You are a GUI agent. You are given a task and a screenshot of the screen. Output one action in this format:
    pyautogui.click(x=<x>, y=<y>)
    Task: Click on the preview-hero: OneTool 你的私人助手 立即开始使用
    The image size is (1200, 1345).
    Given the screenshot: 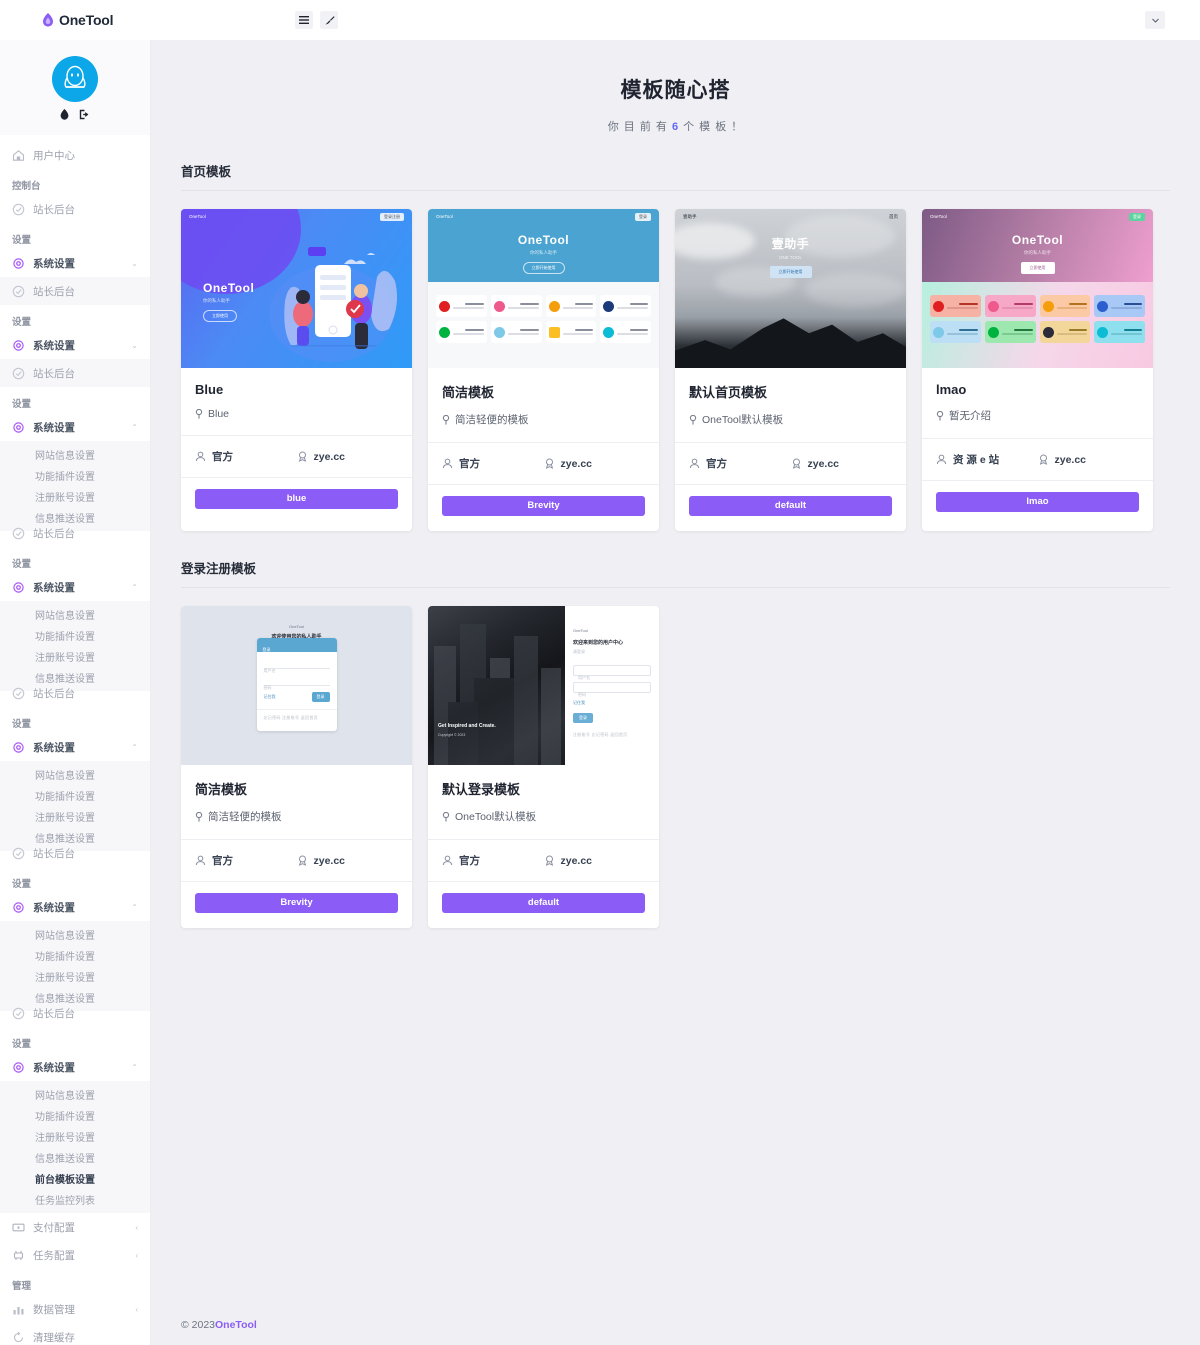 What is the action you would take?
    pyautogui.click(x=543, y=253)
    